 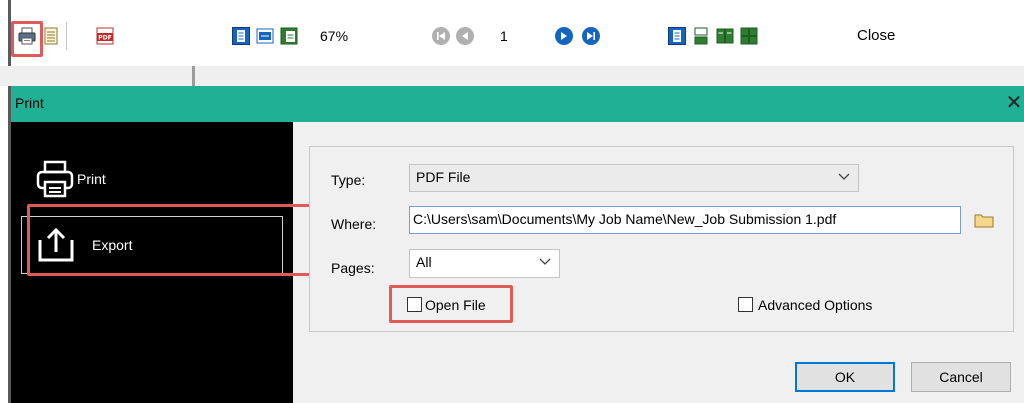 I want to click on advanced-options-label: Advanced Options, so click(x=815, y=305).